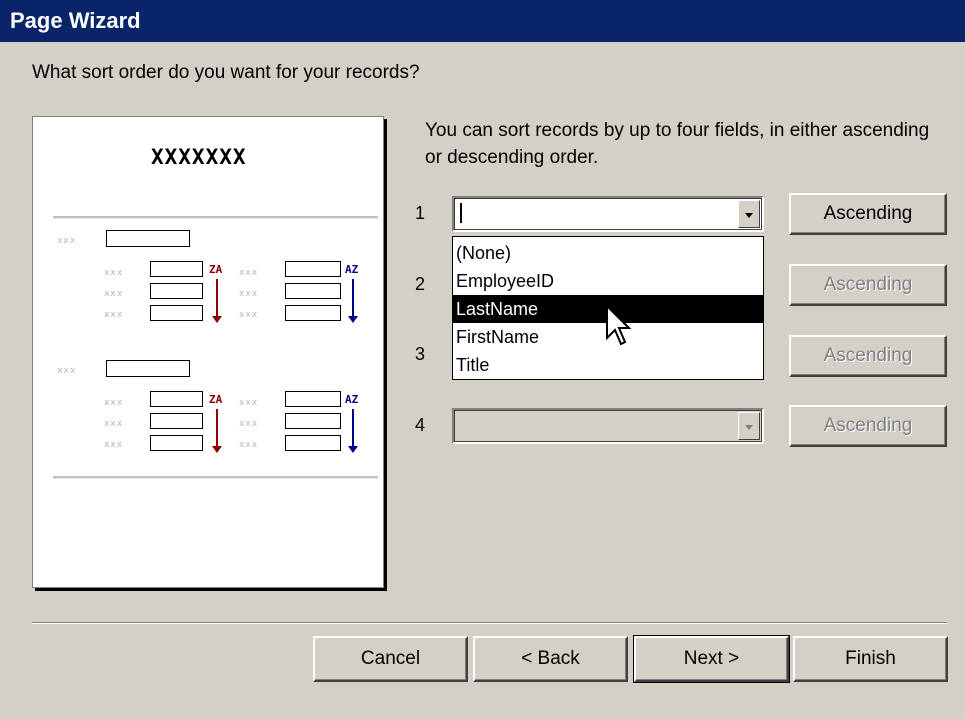 The width and height of the screenshot is (965, 719). What do you see at coordinates (870, 659) in the screenshot?
I see `finish-button: Finish` at bounding box center [870, 659].